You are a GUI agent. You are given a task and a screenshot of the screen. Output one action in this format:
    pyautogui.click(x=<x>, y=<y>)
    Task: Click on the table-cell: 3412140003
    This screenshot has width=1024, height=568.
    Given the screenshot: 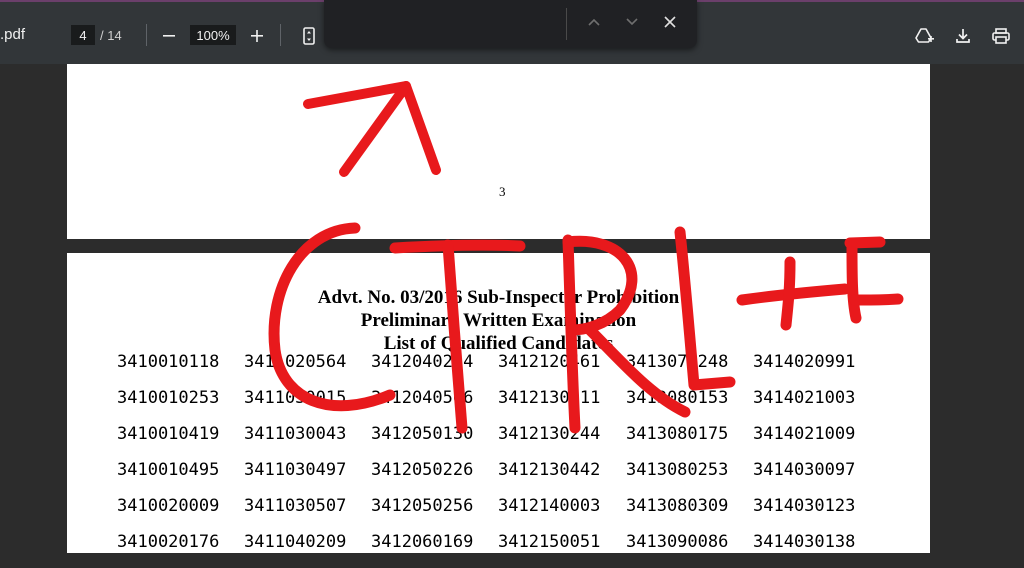 What is the action you would take?
    pyautogui.click(x=549, y=506)
    